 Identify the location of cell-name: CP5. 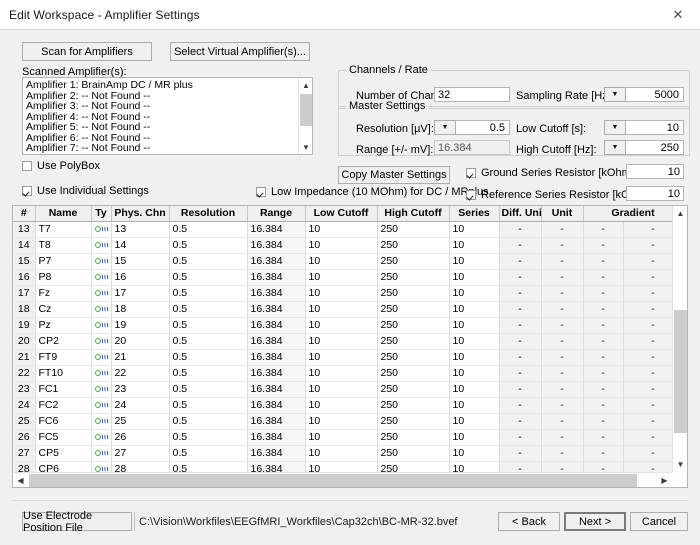
(63, 453).